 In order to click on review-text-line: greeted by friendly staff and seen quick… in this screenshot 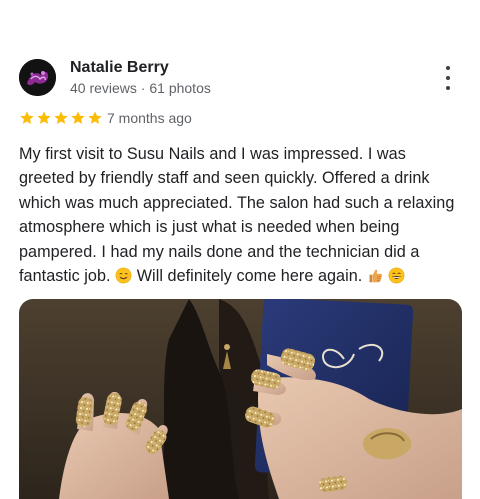, I will do `click(224, 178)`.